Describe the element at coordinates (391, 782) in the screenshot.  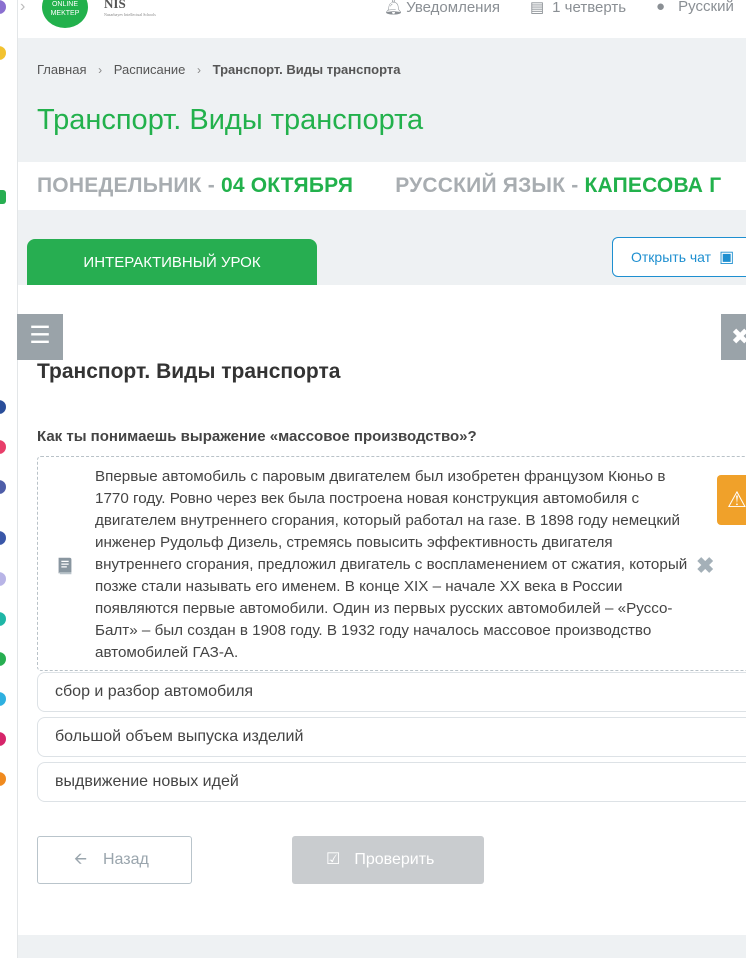
I see `answer-option: выдвижение новых идей` at that location.